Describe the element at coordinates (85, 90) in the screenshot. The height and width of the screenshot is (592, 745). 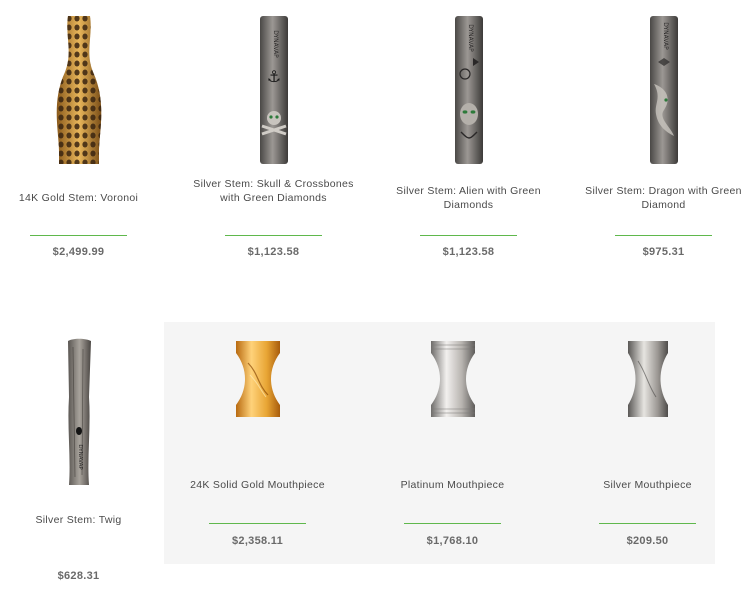
I see `gold-voronoi-stem-image` at that location.